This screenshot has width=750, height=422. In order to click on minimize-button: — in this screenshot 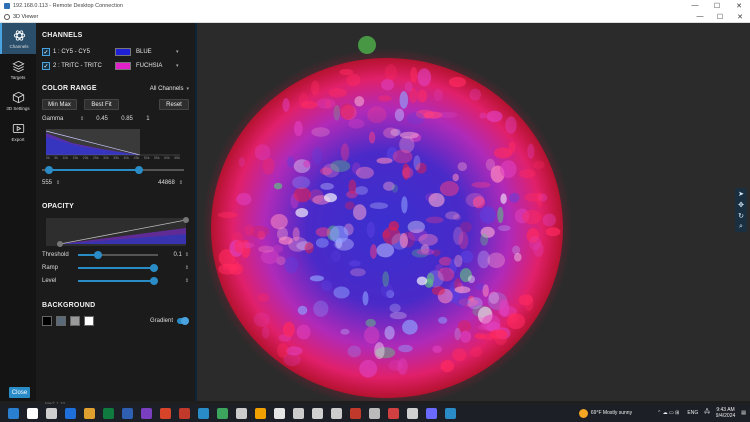, I will do `click(695, 6)`.